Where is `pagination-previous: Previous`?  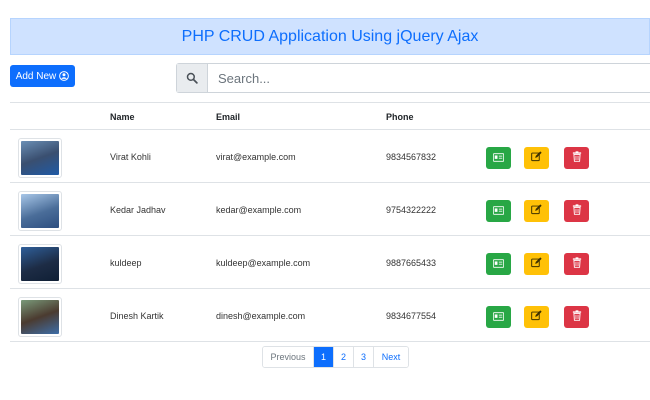
pagination-previous: Previous is located at coordinates (288, 357).